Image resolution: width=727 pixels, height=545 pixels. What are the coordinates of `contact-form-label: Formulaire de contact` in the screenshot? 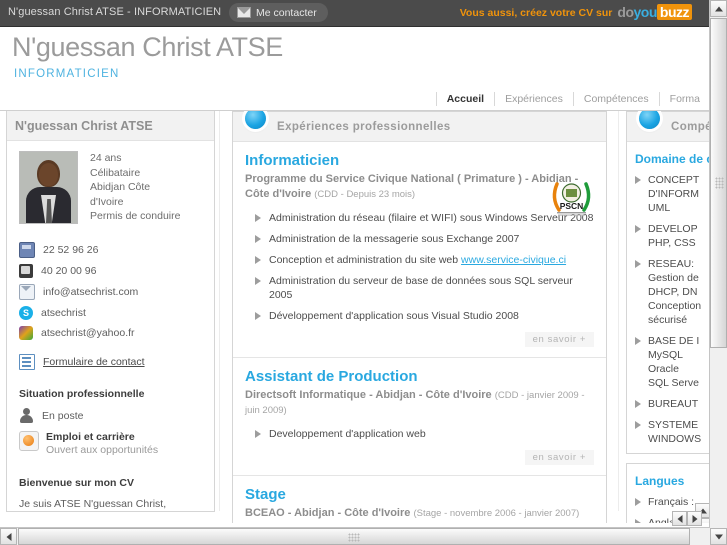 It's located at (94, 362).